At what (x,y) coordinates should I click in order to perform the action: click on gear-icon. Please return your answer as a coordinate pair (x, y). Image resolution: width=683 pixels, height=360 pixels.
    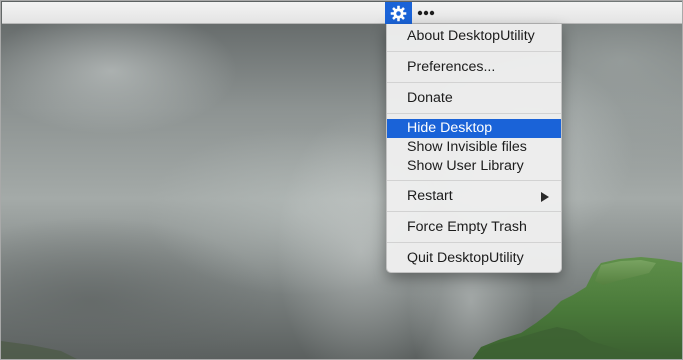
    Looking at the image, I should click on (398, 13).